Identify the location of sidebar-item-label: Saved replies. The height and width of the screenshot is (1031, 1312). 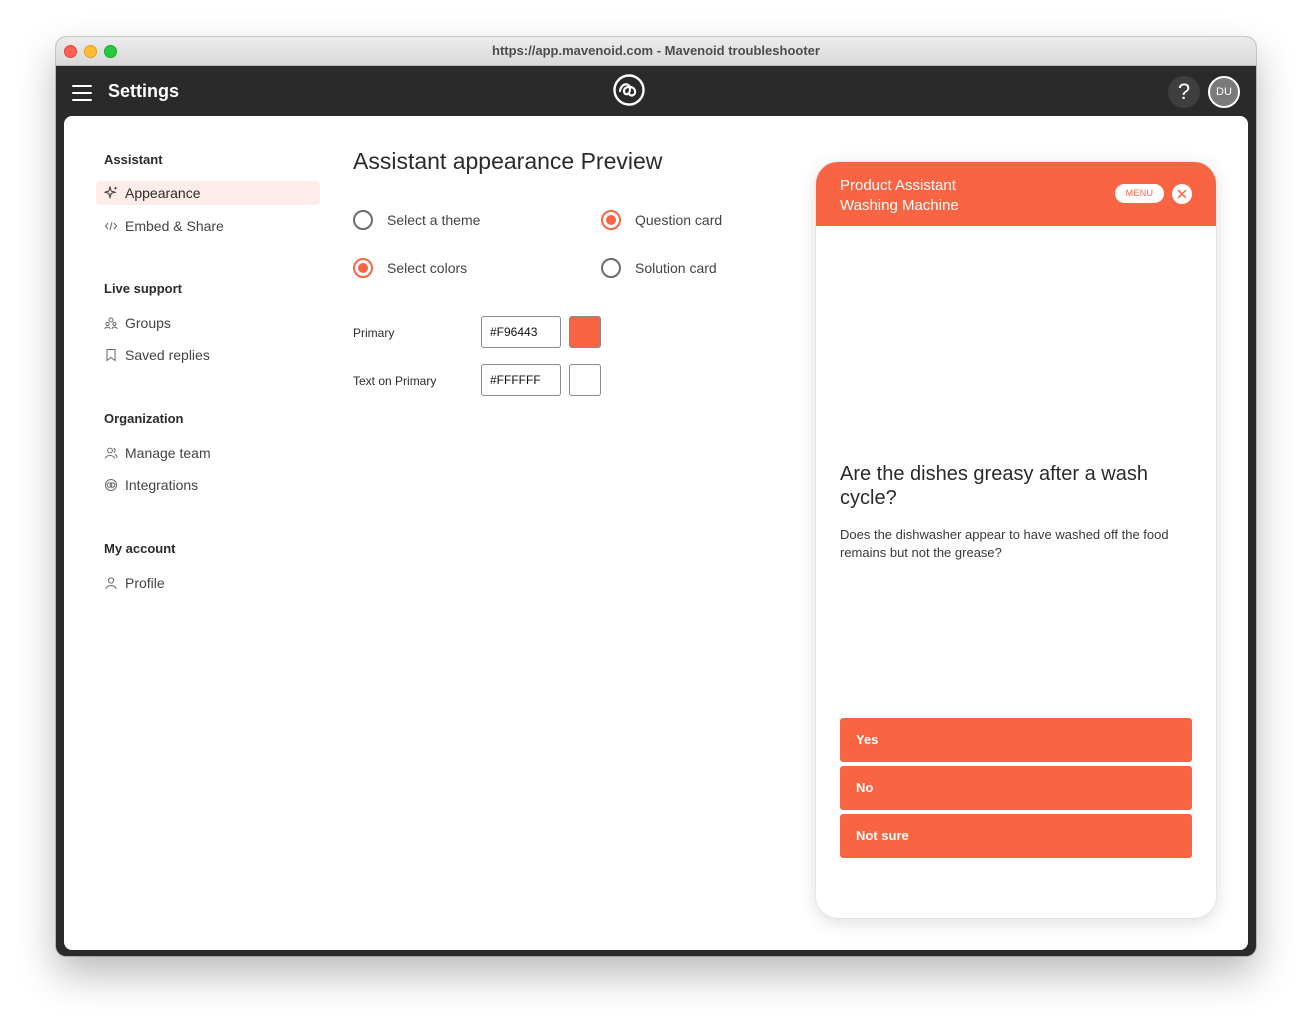
(167, 355).